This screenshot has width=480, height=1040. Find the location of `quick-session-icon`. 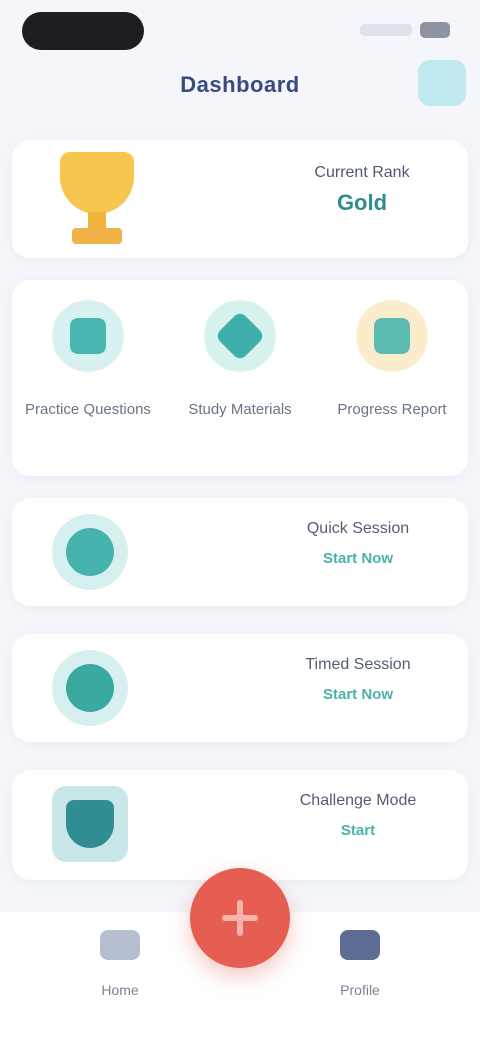

quick-session-icon is located at coordinates (90, 552).